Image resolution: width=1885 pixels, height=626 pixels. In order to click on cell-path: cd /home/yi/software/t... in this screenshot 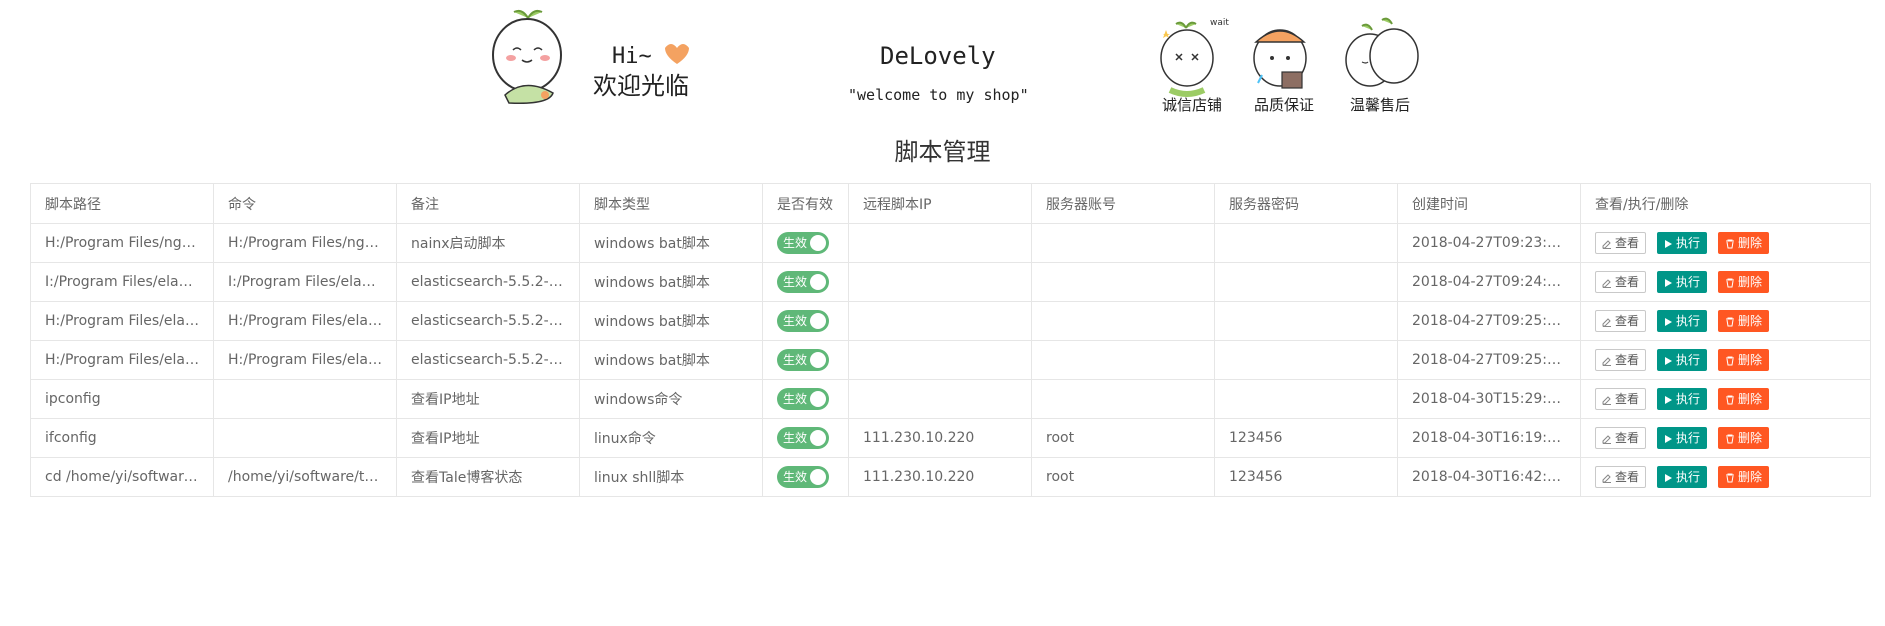, I will do `click(122, 477)`.